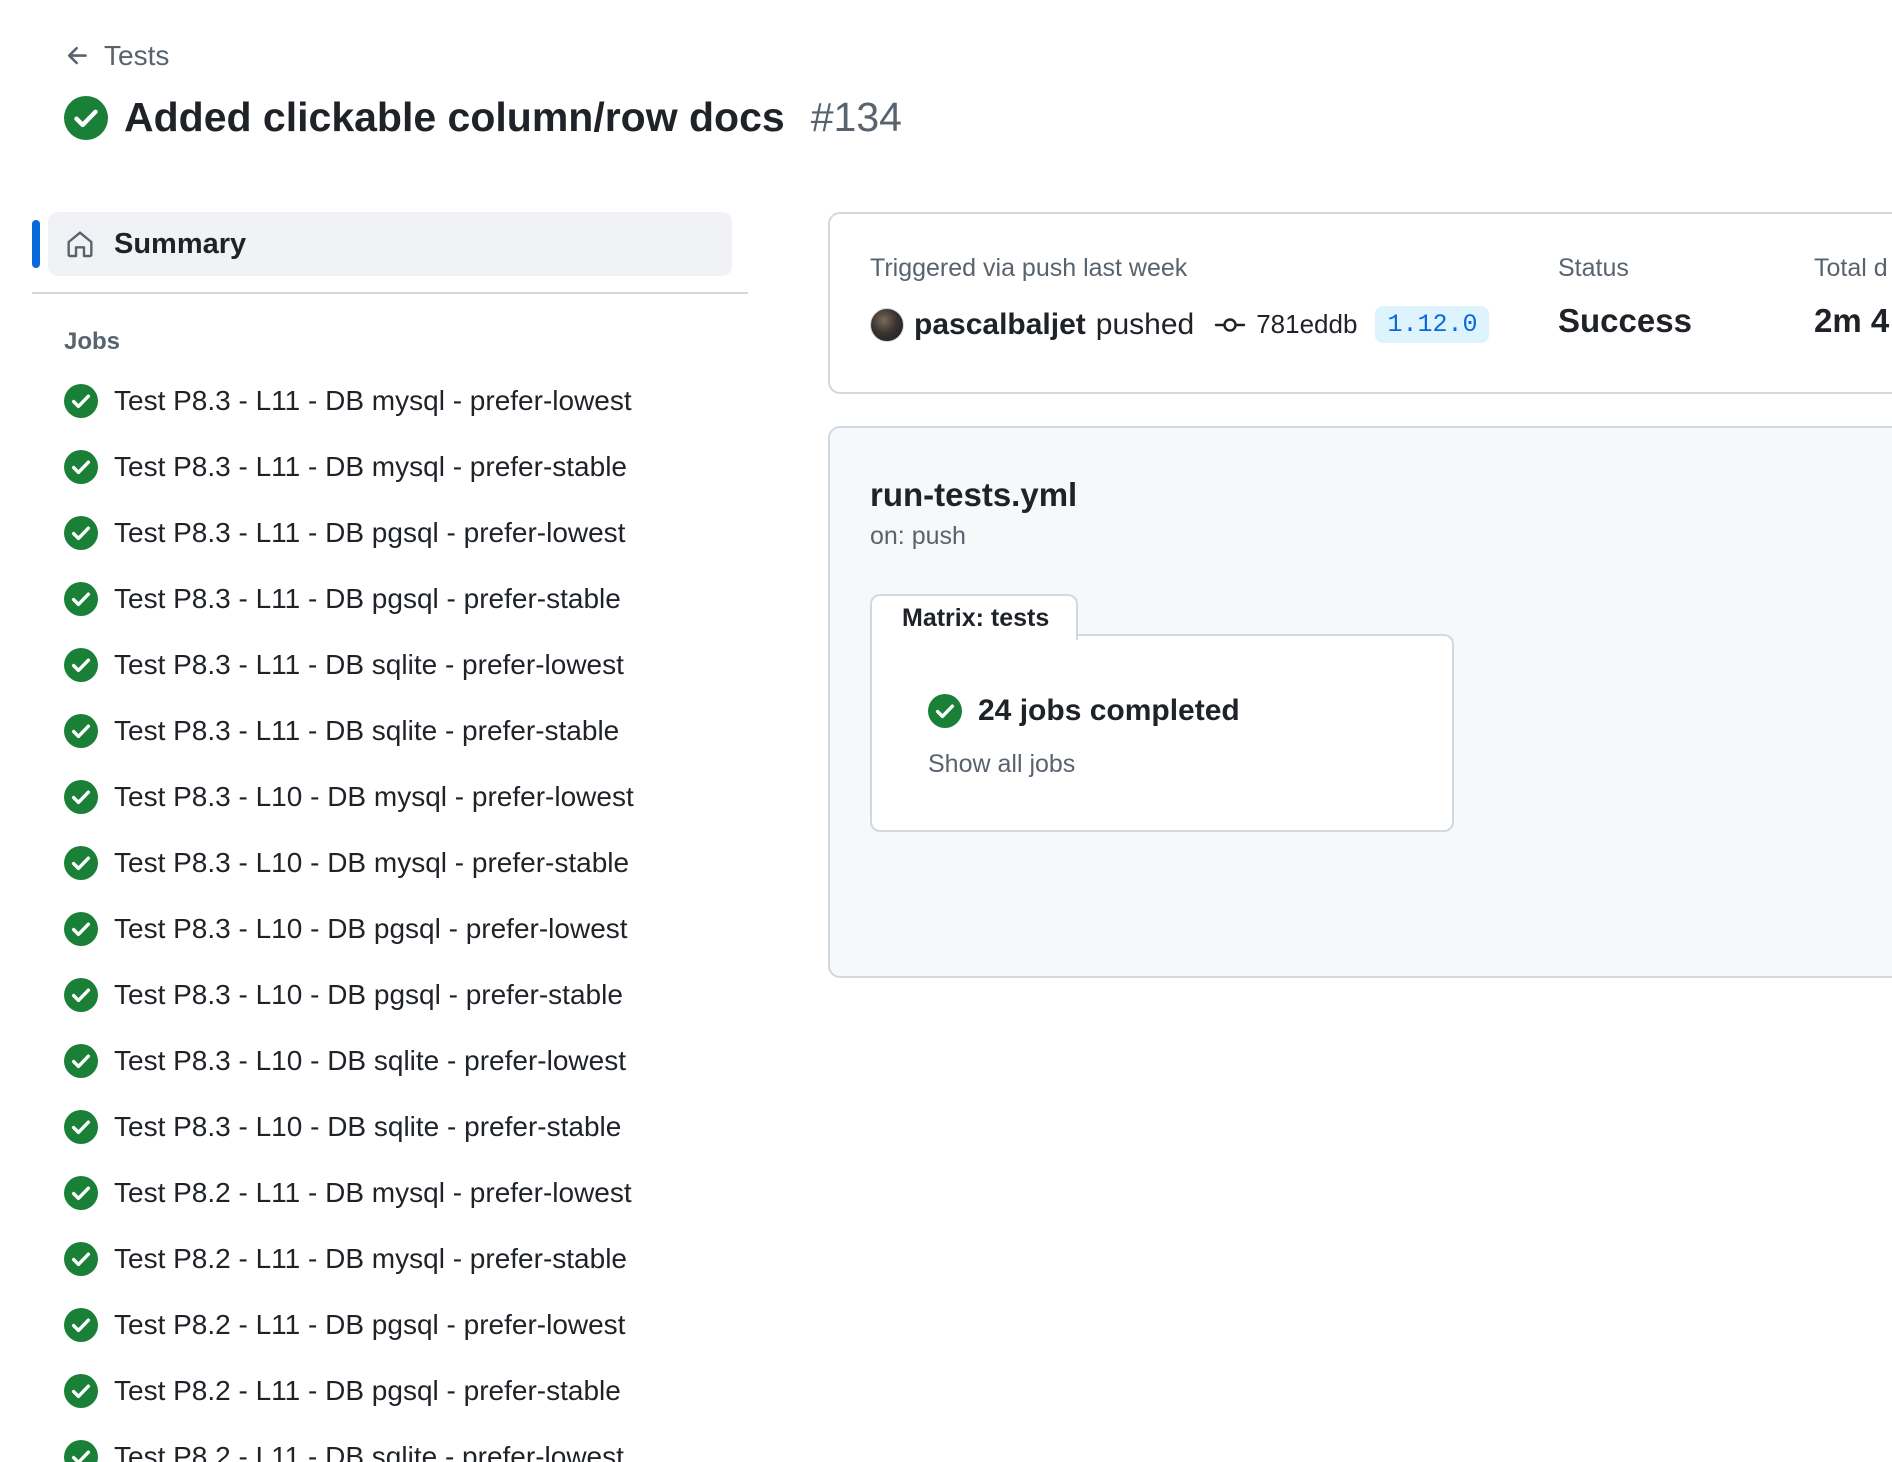 The height and width of the screenshot is (1462, 1892). I want to click on page-title: Added clickable column/row docs #134, so click(483, 117).